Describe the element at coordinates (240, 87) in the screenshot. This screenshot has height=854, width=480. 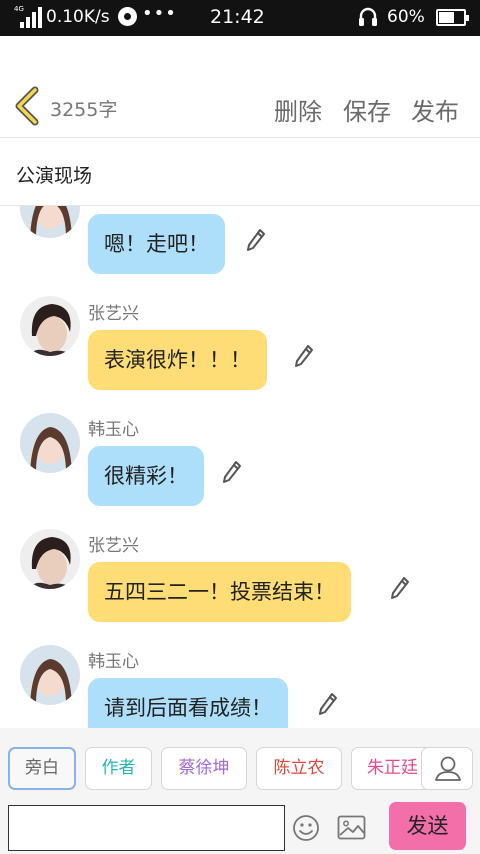
I see `editor-header: 3255字 删除 保存 发布` at that location.